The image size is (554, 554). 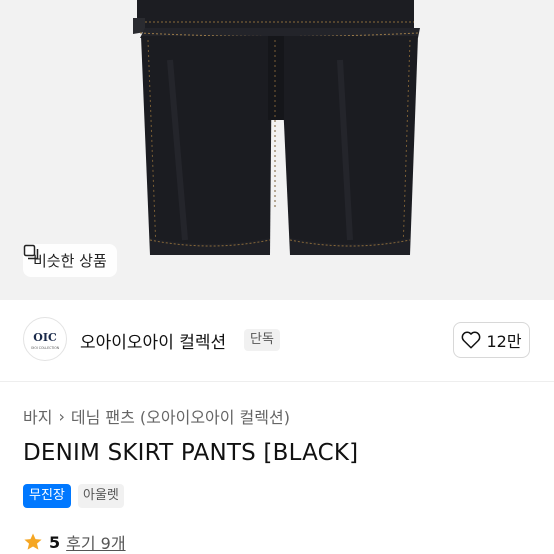 What do you see at coordinates (61, 416) in the screenshot?
I see `chevron-right-icon: ›` at bounding box center [61, 416].